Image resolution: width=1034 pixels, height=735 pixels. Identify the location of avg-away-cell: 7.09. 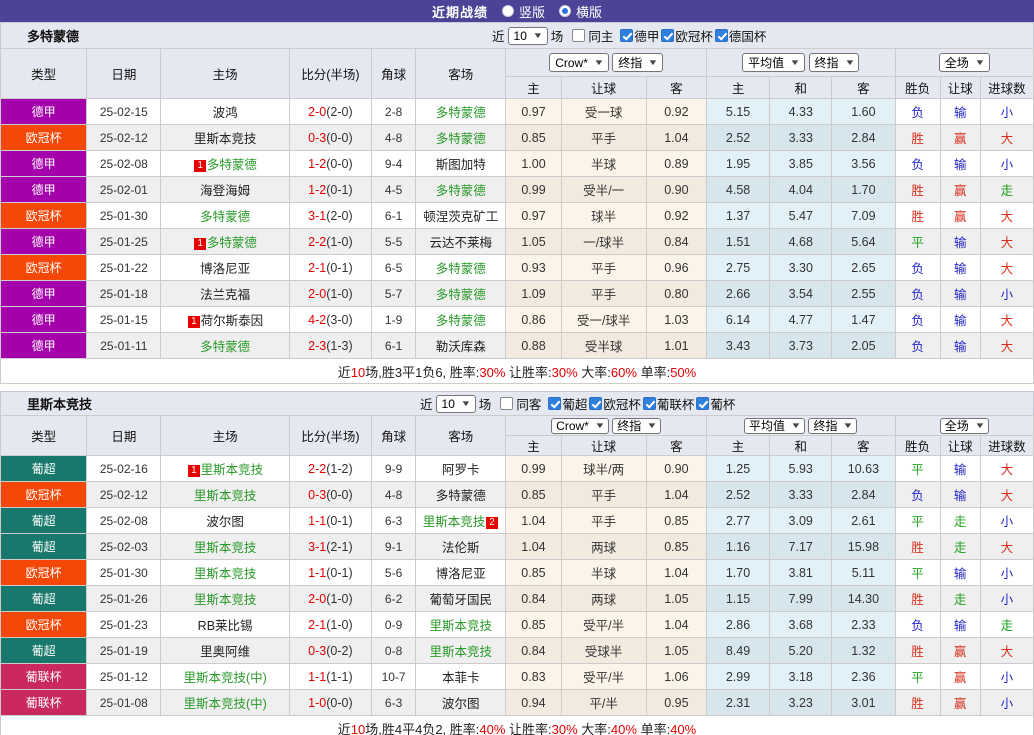
(863, 215).